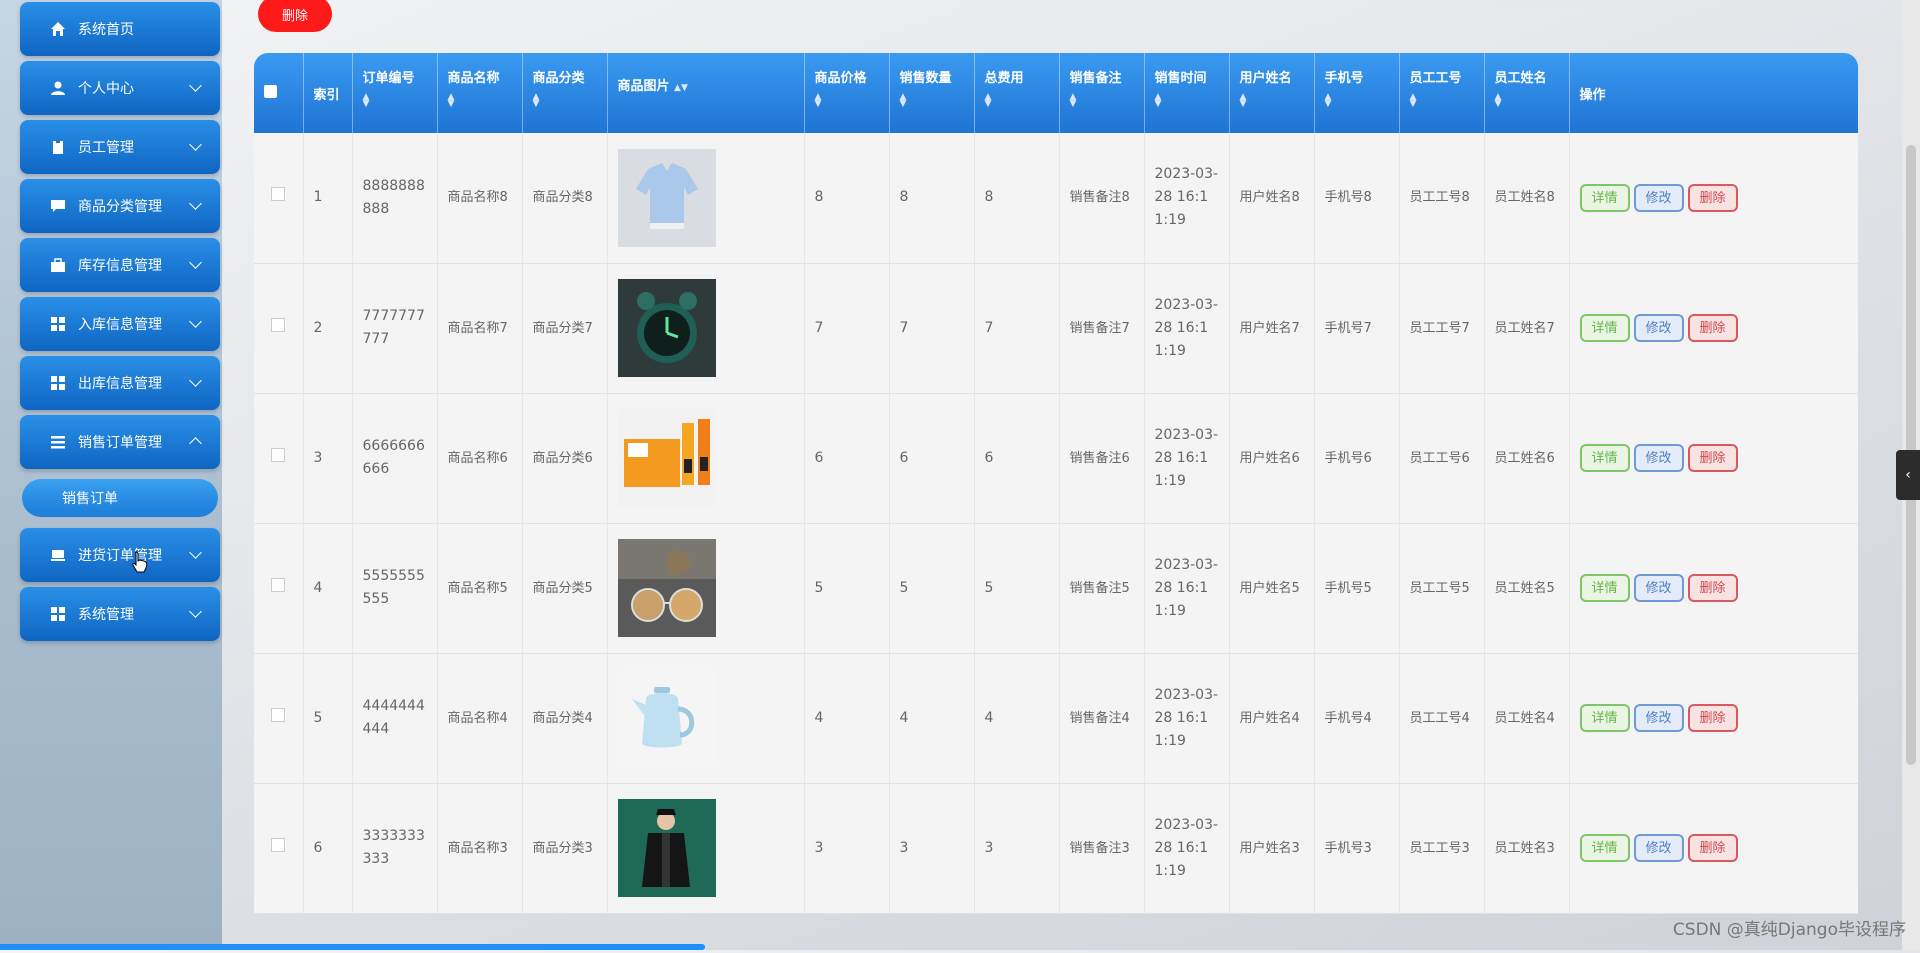 This screenshot has width=1920, height=953. I want to click on cell-product-name: 商品名称3, so click(480, 848).